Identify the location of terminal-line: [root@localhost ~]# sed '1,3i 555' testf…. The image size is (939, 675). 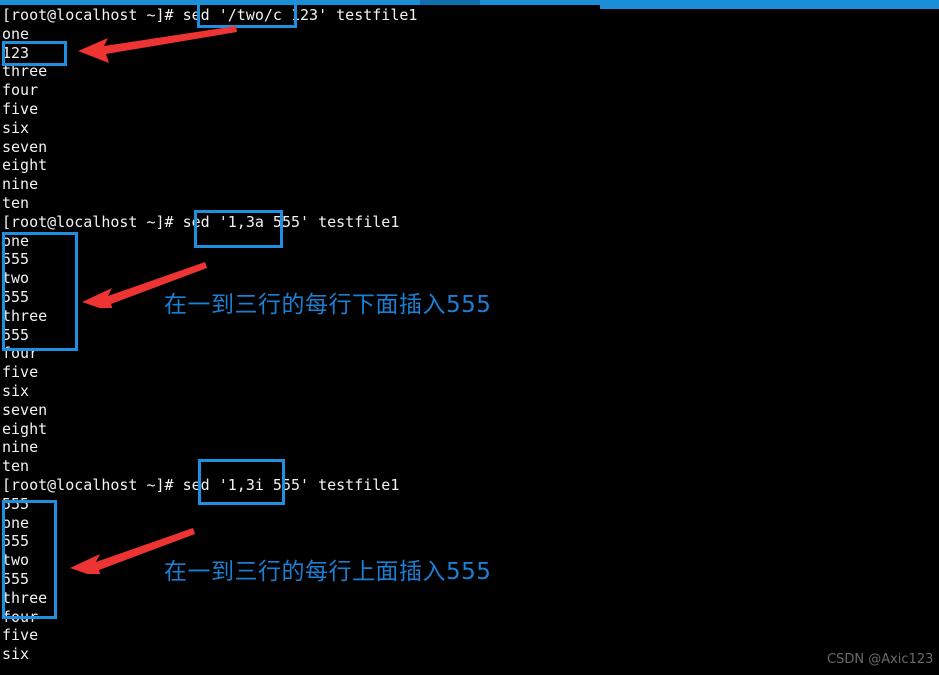
(201, 484).